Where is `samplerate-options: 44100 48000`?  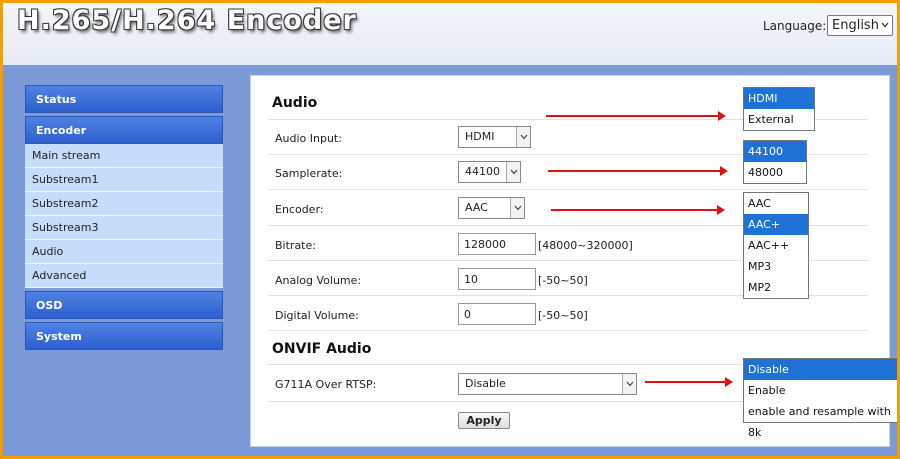
samplerate-options: 44100 48000 is located at coordinates (775, 162).